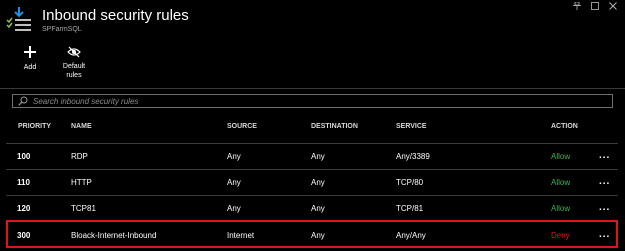 The image size is (625, 251). I want to click on cell-service: TCP/80, so click(410, 182).